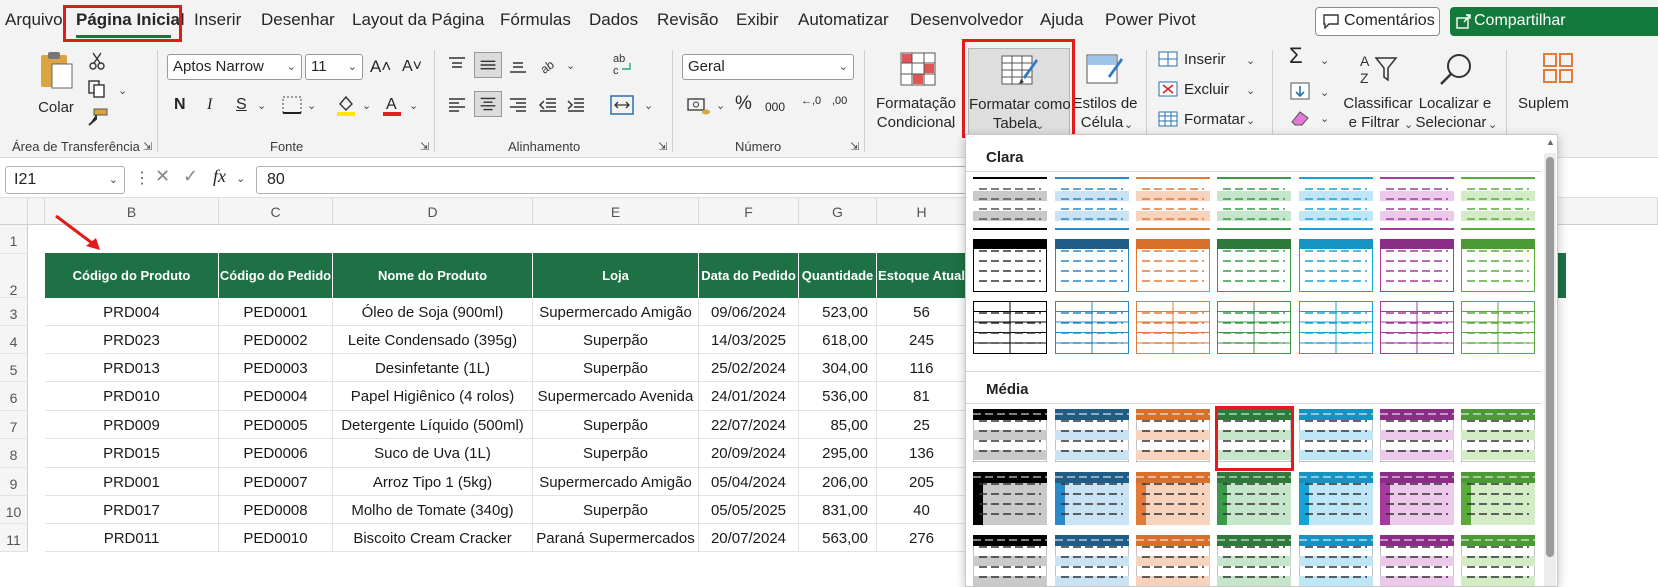  Describe the element at coordinates (433, 312) in the screenshot. I see `table-cell: Óleo de Soja (900ml)` at that location.